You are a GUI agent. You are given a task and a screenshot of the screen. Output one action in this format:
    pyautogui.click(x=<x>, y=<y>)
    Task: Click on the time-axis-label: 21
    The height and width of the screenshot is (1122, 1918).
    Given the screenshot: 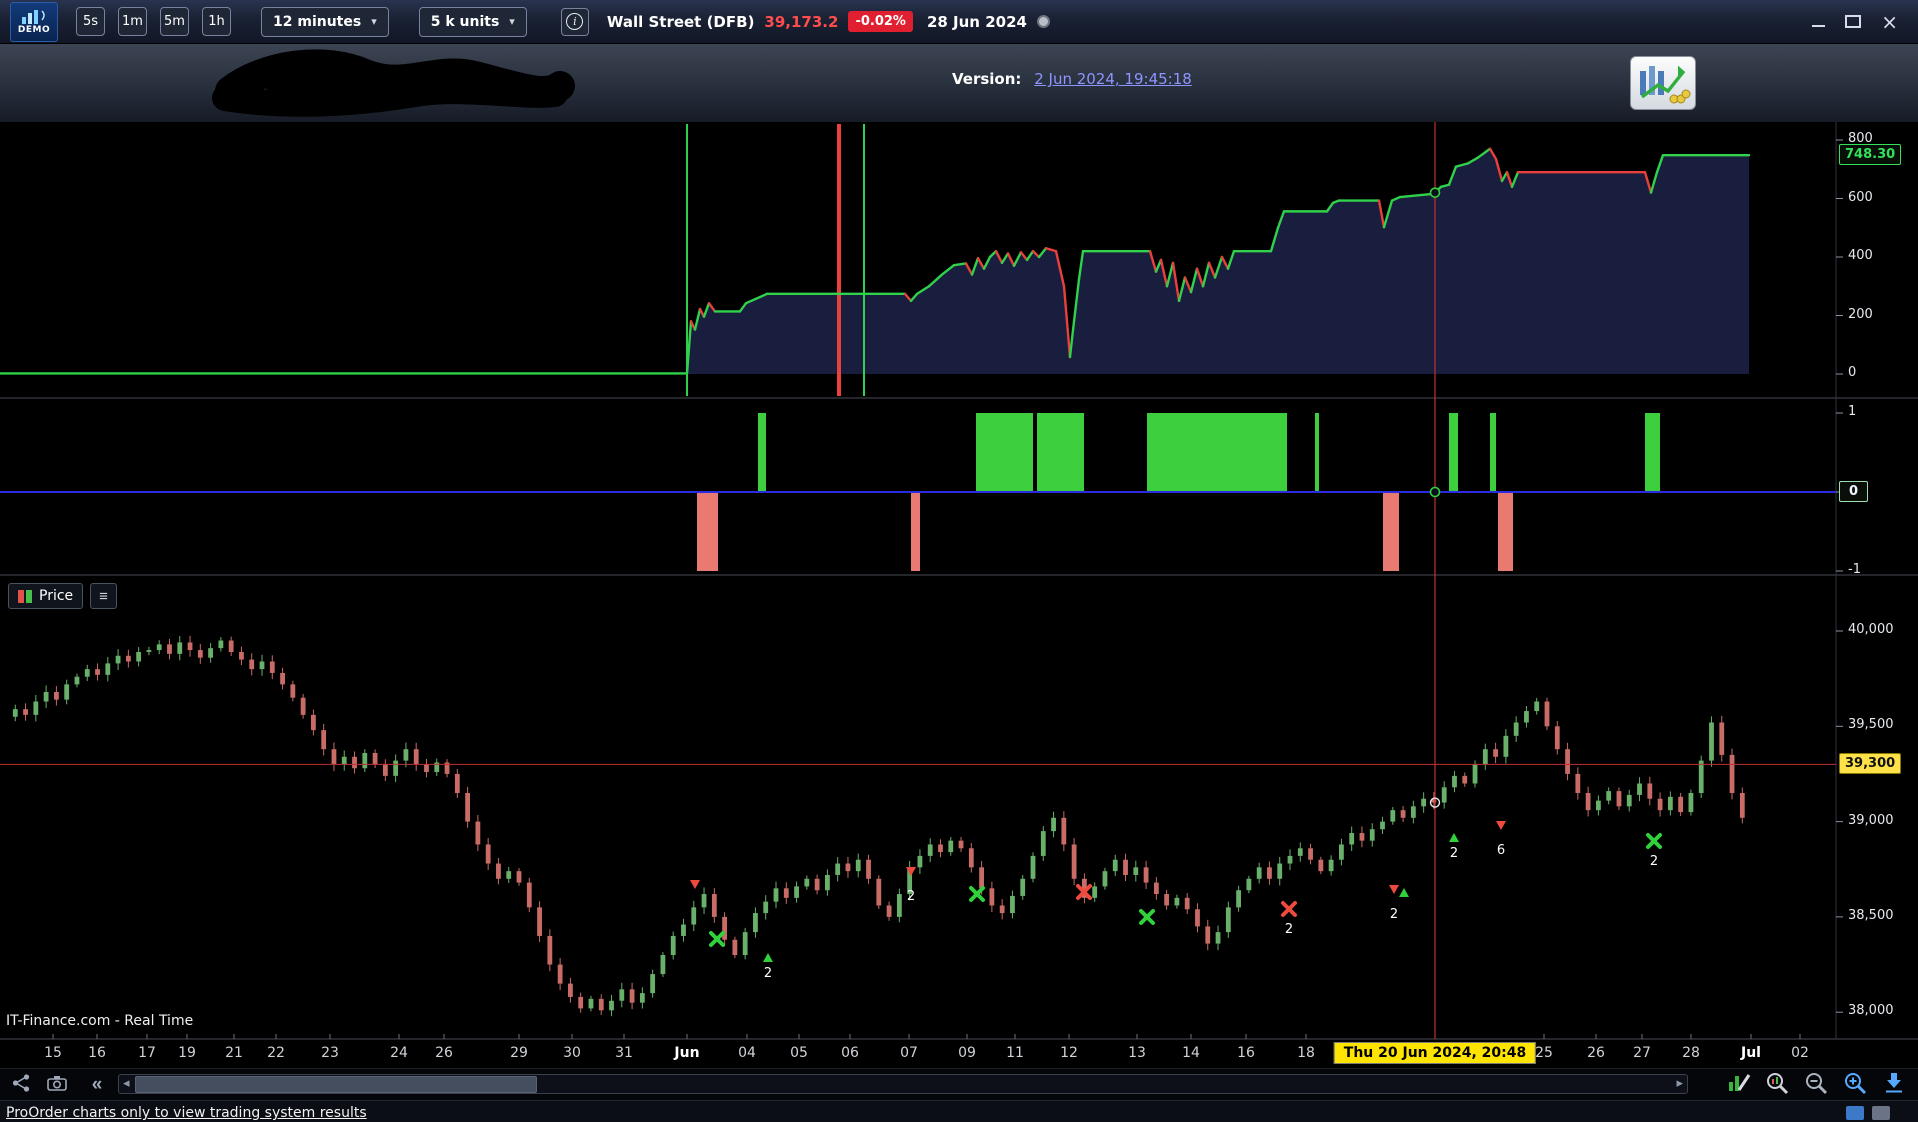 What is the action you would take?
    pyautogui.click(x=234, y=1053)
    